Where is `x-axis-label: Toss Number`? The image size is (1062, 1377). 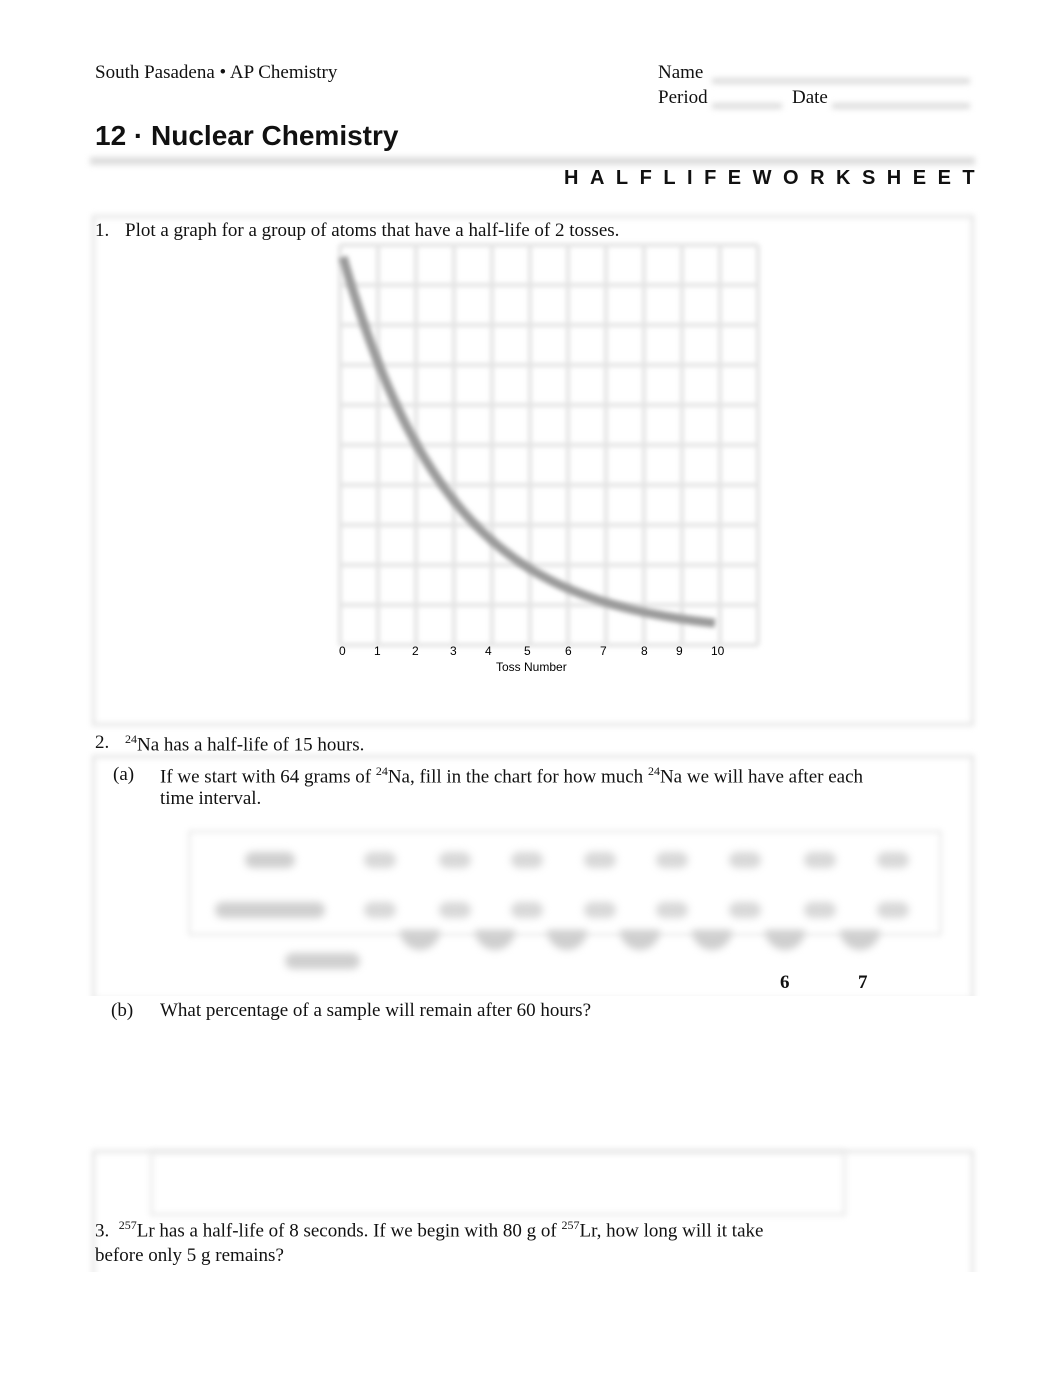 x-axis-label: Toss Number is located at coordinates (531, 667).